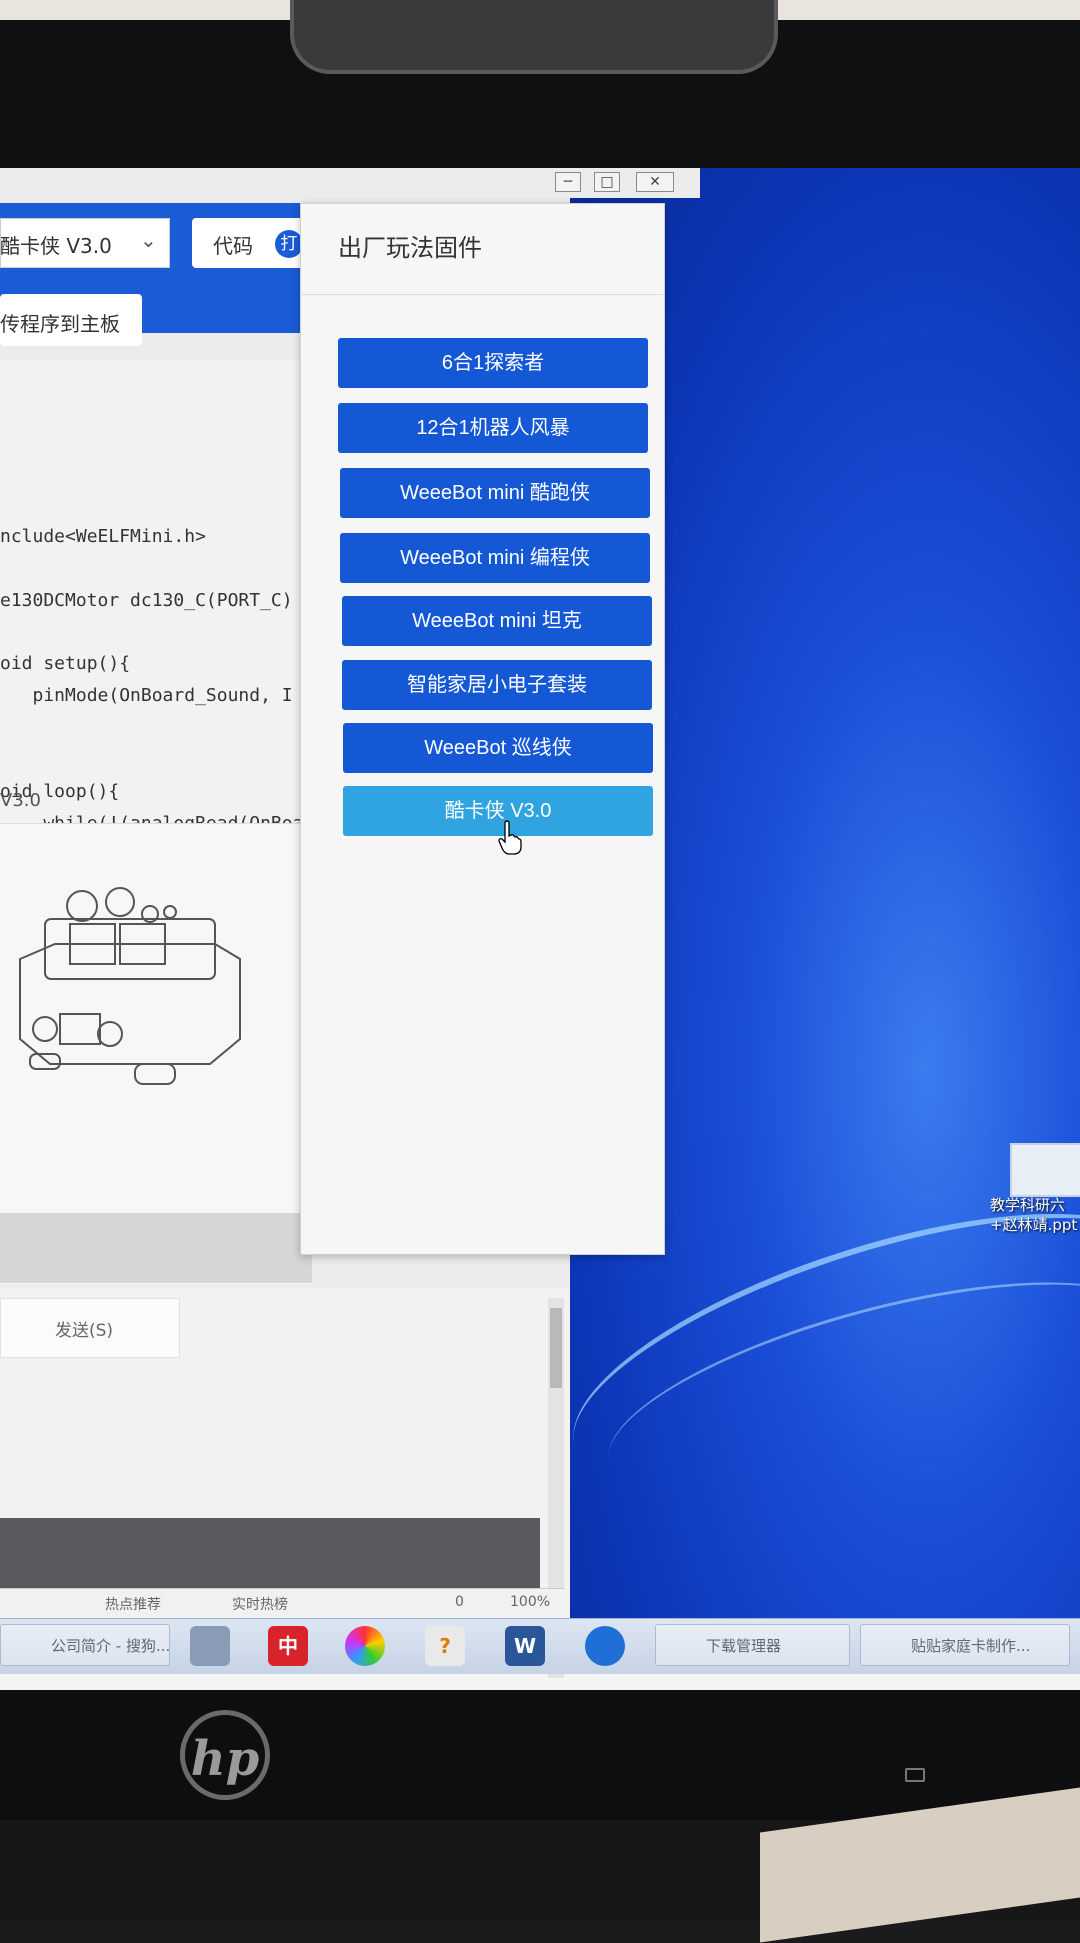 Image resolution: width=1080 pixels, height=1943 pixels. Describe the element at coordinates (210, 1646) in the screenshot. I see `app-icon` at that location.